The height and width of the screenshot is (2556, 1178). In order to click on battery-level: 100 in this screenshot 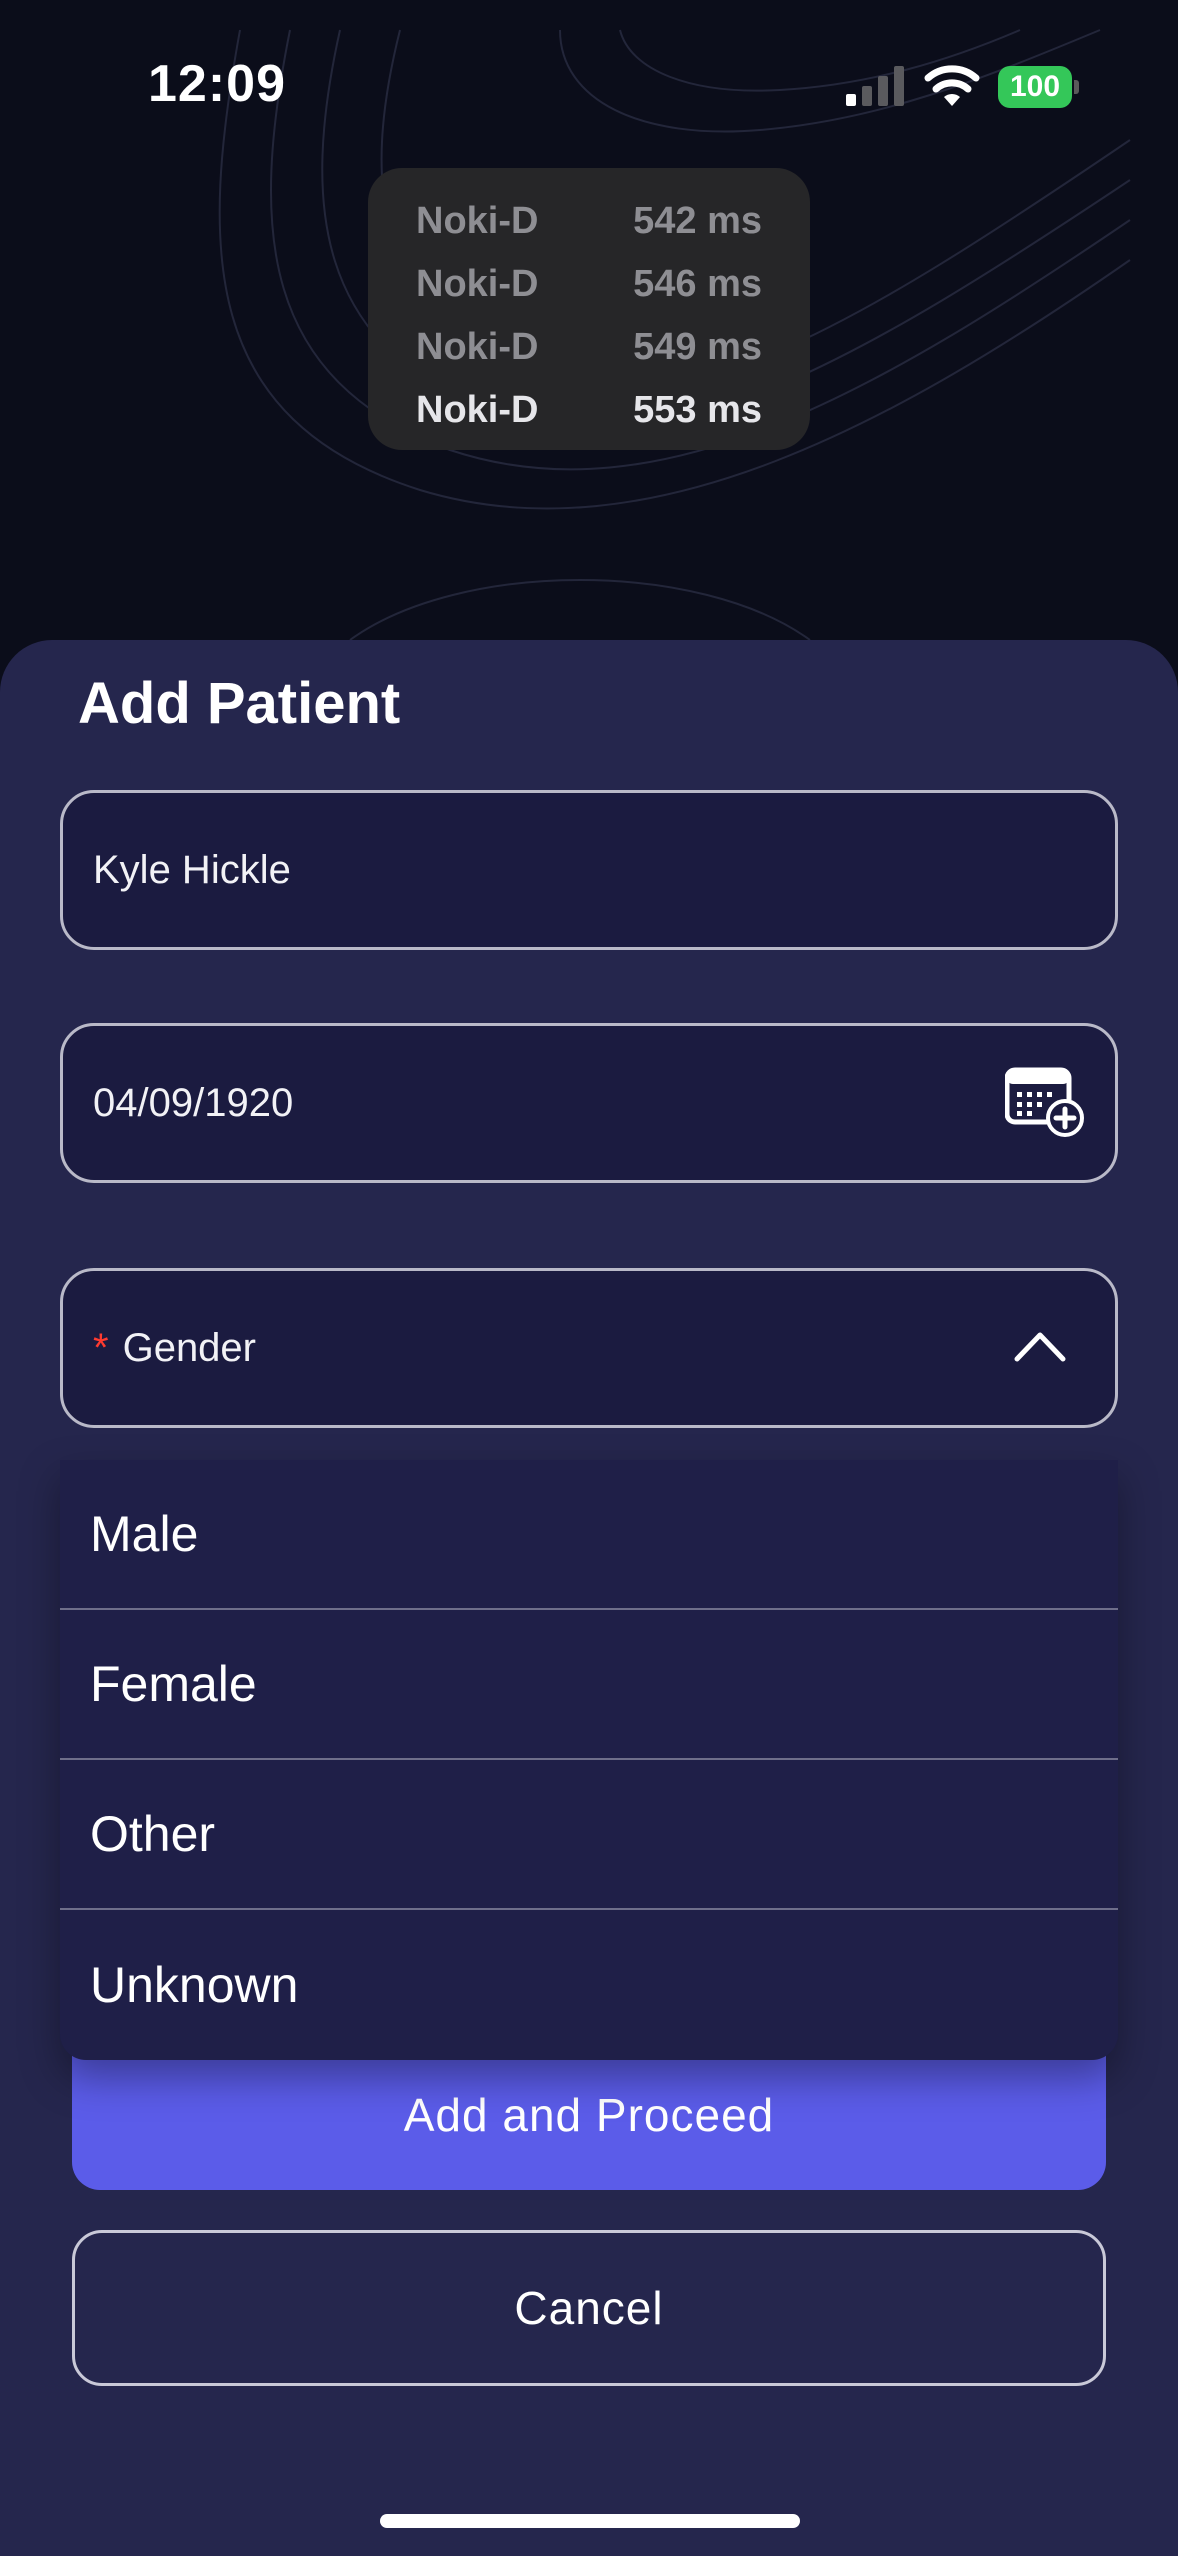, I will do `click(1035, 87)`.